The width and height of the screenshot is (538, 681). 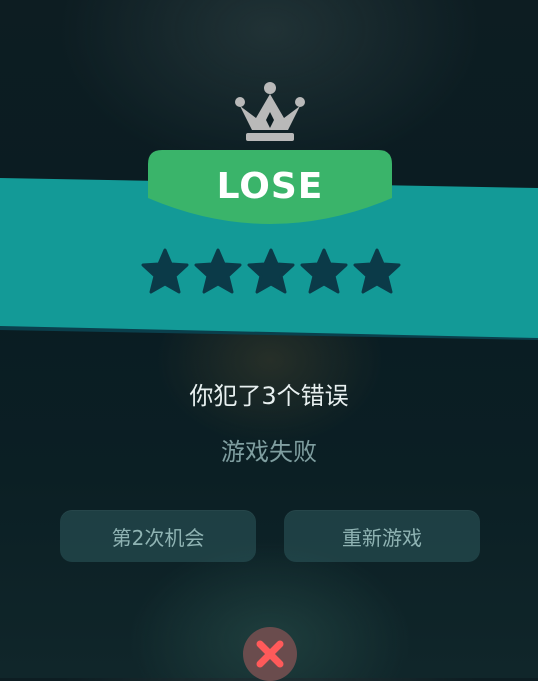 What do you see at coordinates (270, 111) in the screenshot?
I see `crown-icon` at bounding box center [270, 111].